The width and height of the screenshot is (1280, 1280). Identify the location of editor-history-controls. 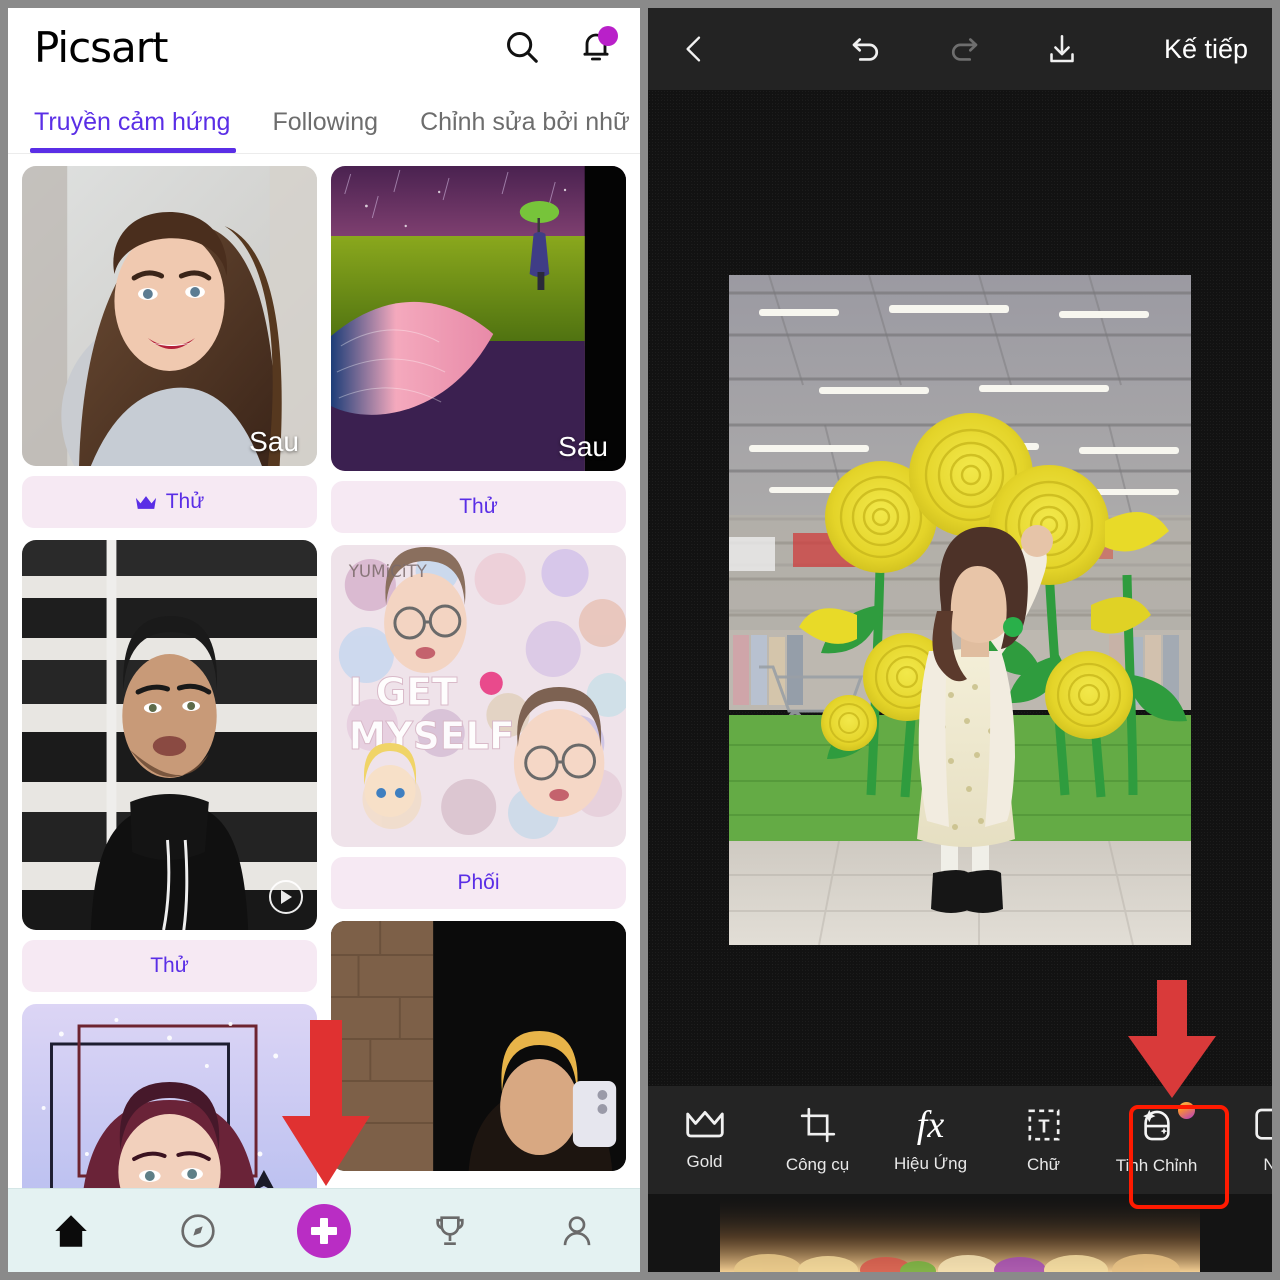
(964, 49).